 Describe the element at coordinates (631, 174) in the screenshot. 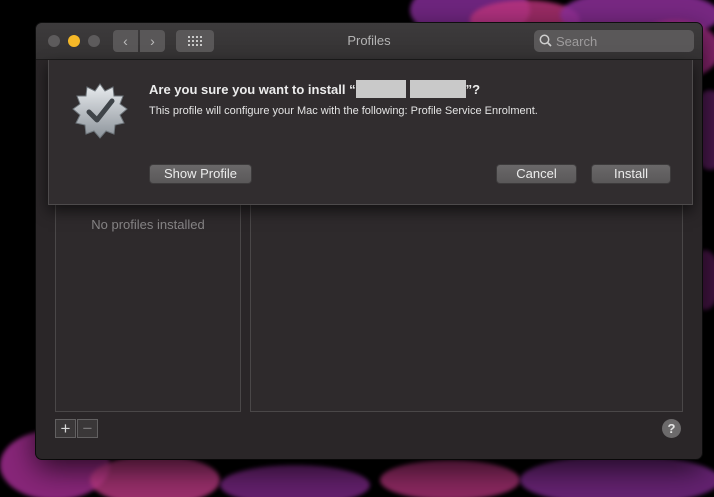

I see `install-button: Install` at that location.